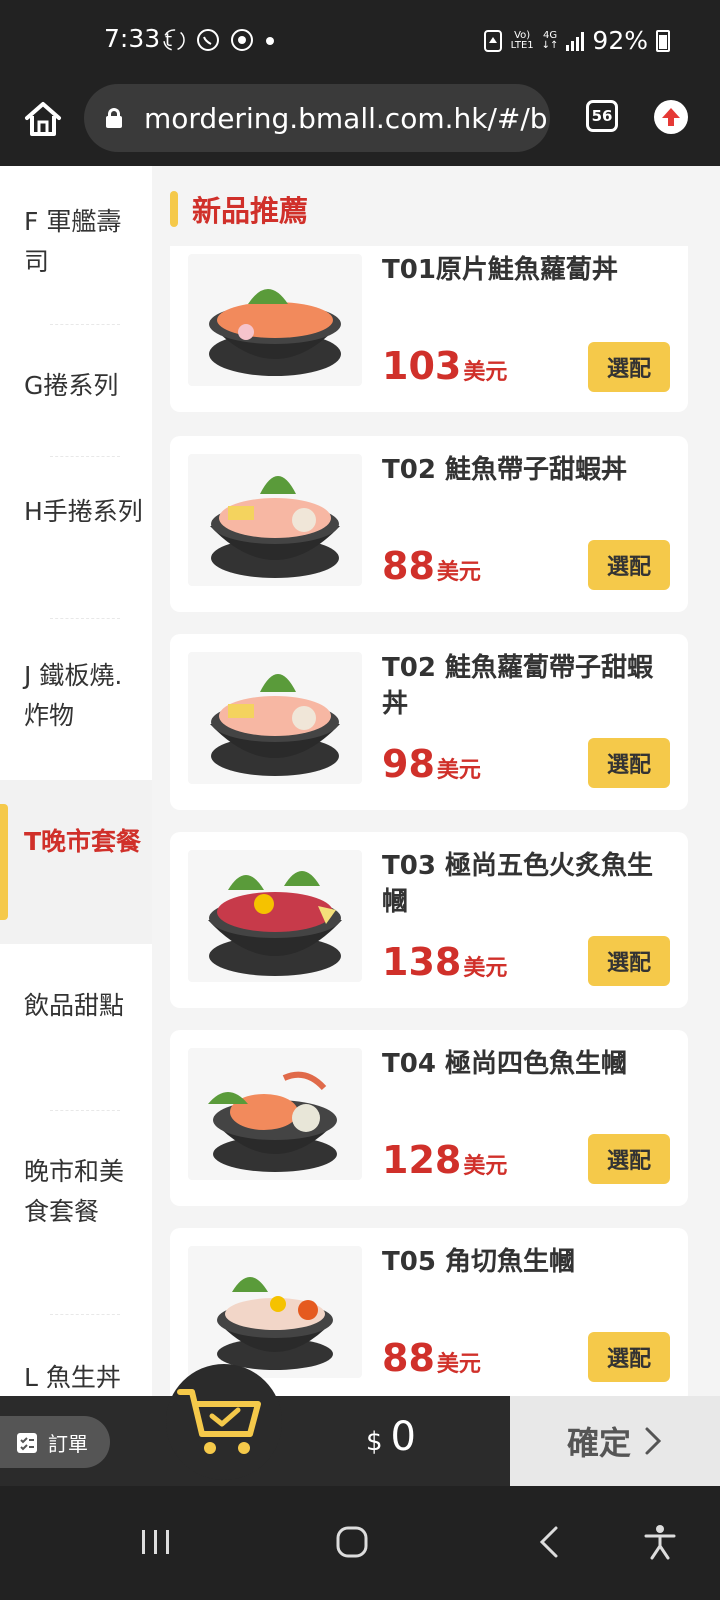 The width and height of the screenshot is (720, 1600). I want to click on signal-icon, so click(575, 41).